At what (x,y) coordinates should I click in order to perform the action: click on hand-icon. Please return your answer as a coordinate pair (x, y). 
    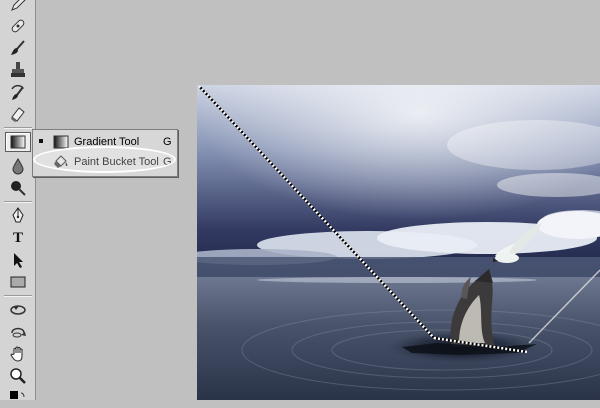
    Looking at the image, I should click on (16, 354).